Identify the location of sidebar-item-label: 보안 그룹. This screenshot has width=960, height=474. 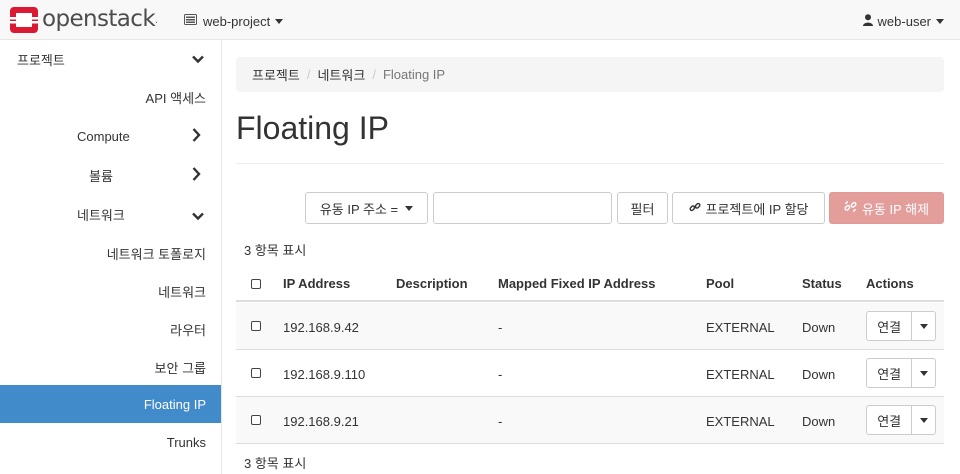
(180, 368).